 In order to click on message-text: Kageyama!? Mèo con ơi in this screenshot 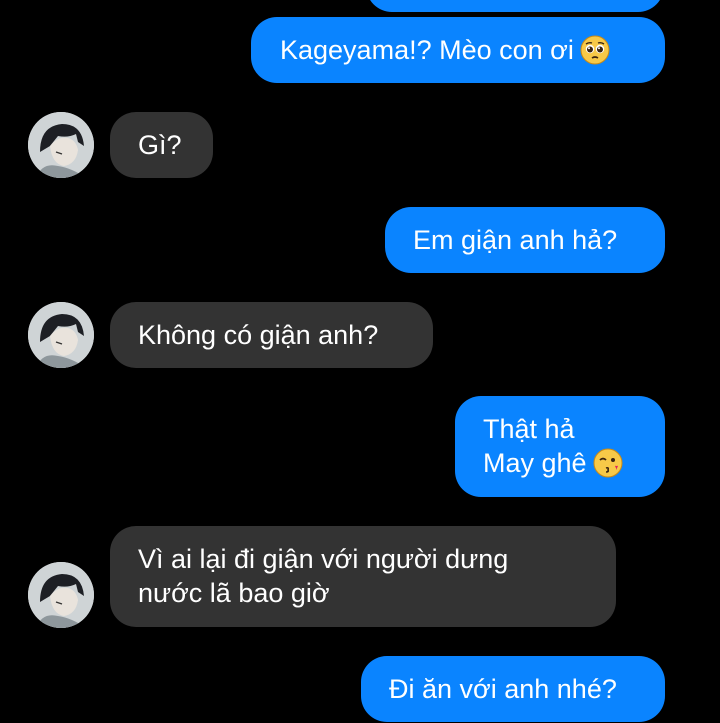, I will do `click(427, 50)`.